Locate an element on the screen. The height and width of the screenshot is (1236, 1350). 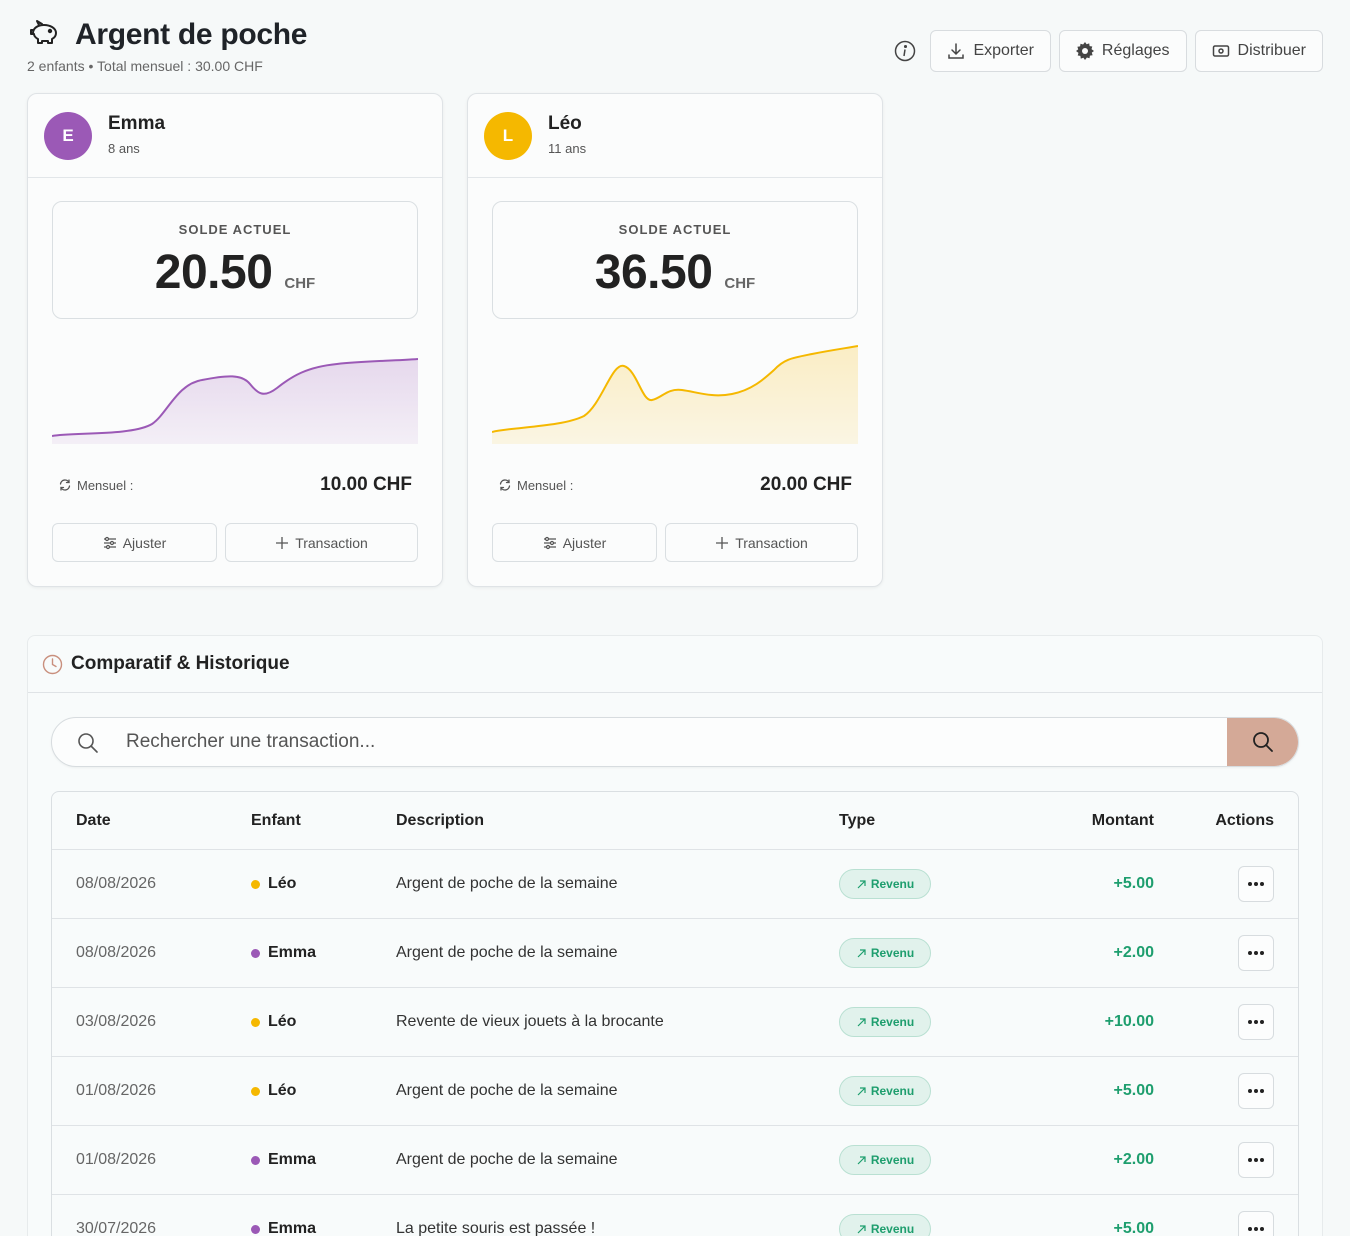
balance-box: SOLDE ACTUEL 20.50 CHF is located at coordinates (235, 260).